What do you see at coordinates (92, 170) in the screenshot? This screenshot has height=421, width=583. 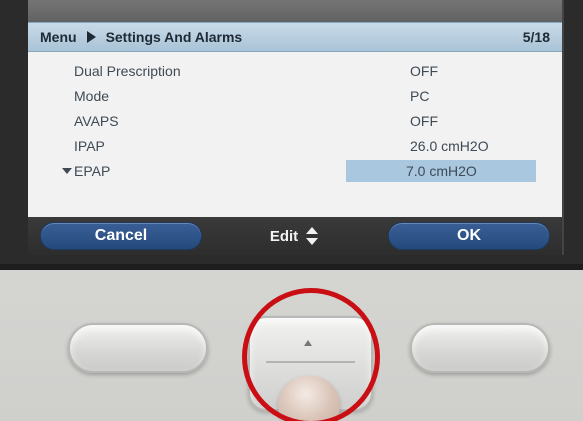 I see `setting-label: EPAP` at bounding box center [92, 170].